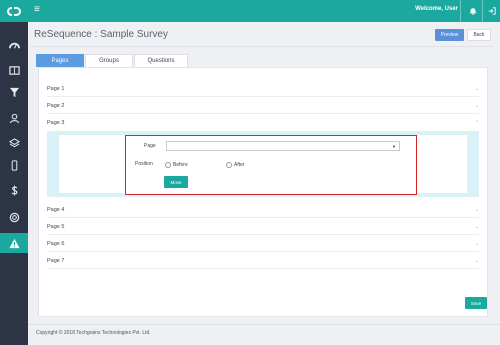 The image size is (500, 345). I want to click on caret-down-icon: ▼, so click(394, 146).